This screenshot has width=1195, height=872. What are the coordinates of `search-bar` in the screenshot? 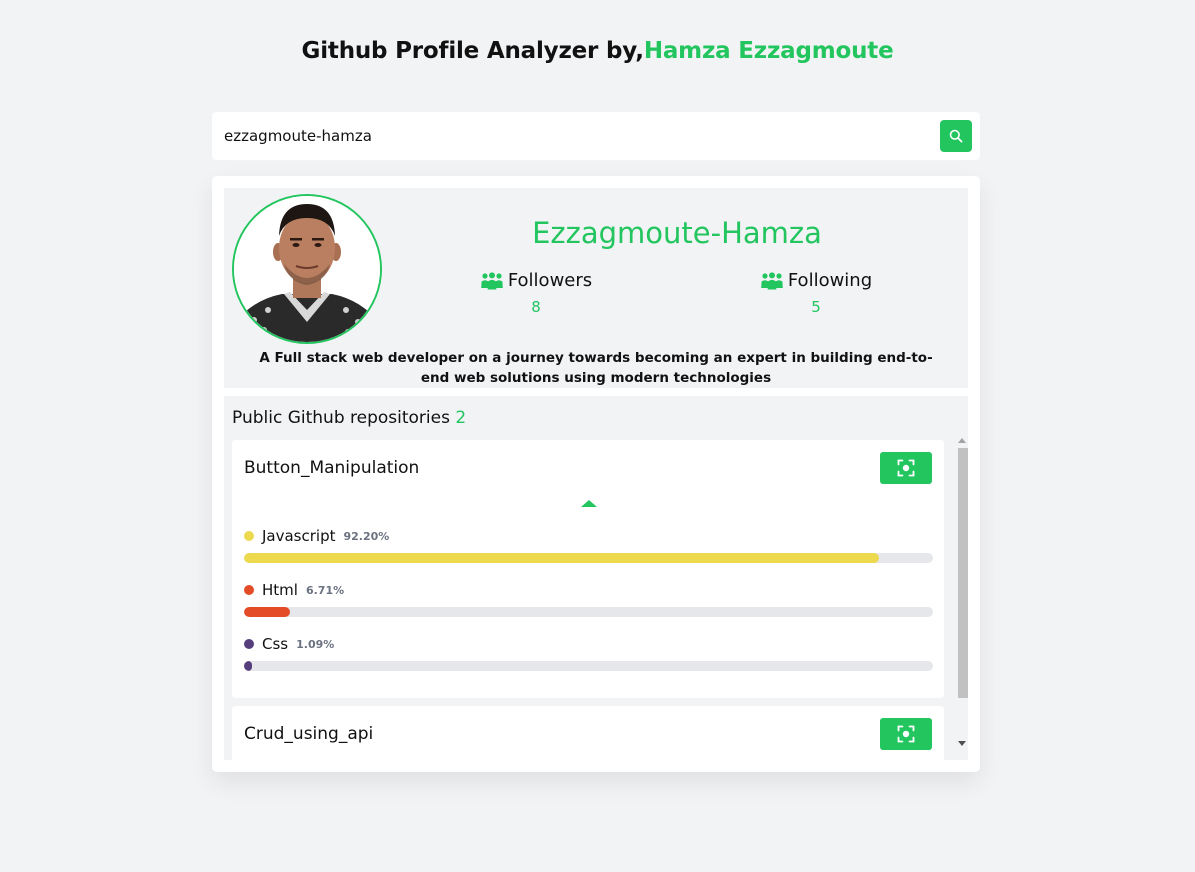 It's located at (596, 136).